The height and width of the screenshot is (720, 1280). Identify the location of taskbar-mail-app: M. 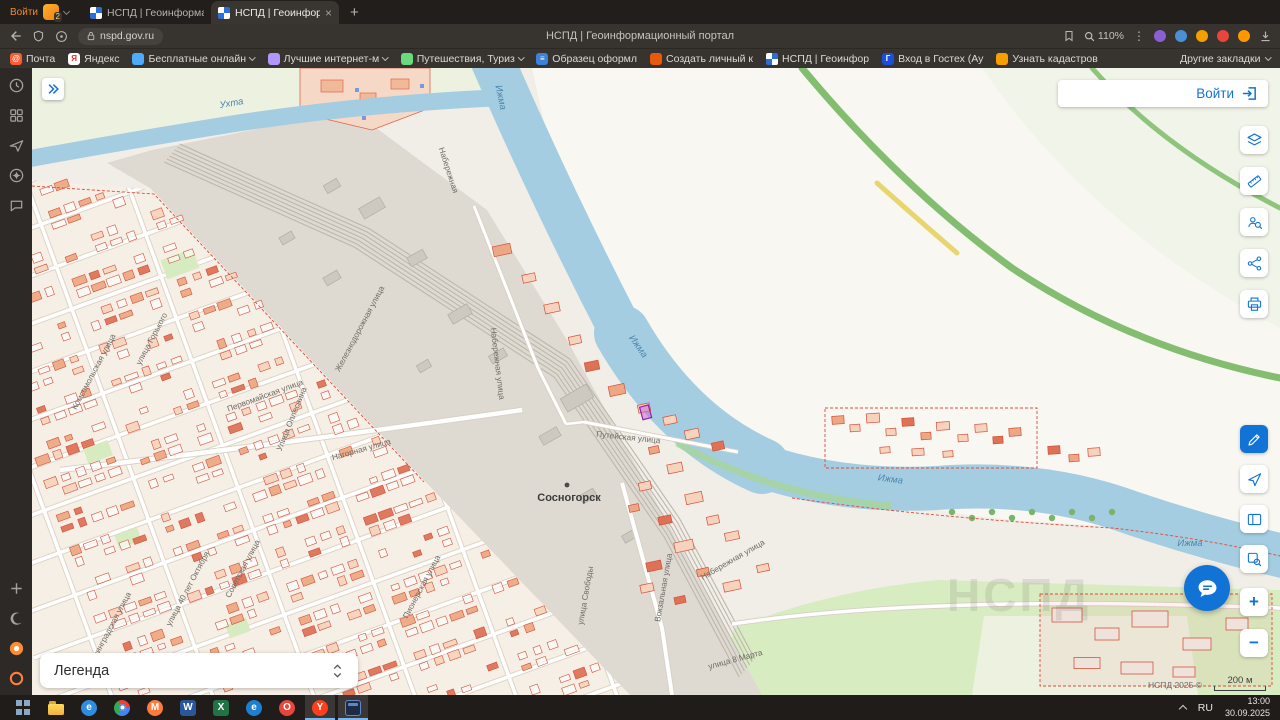
(155, 707).